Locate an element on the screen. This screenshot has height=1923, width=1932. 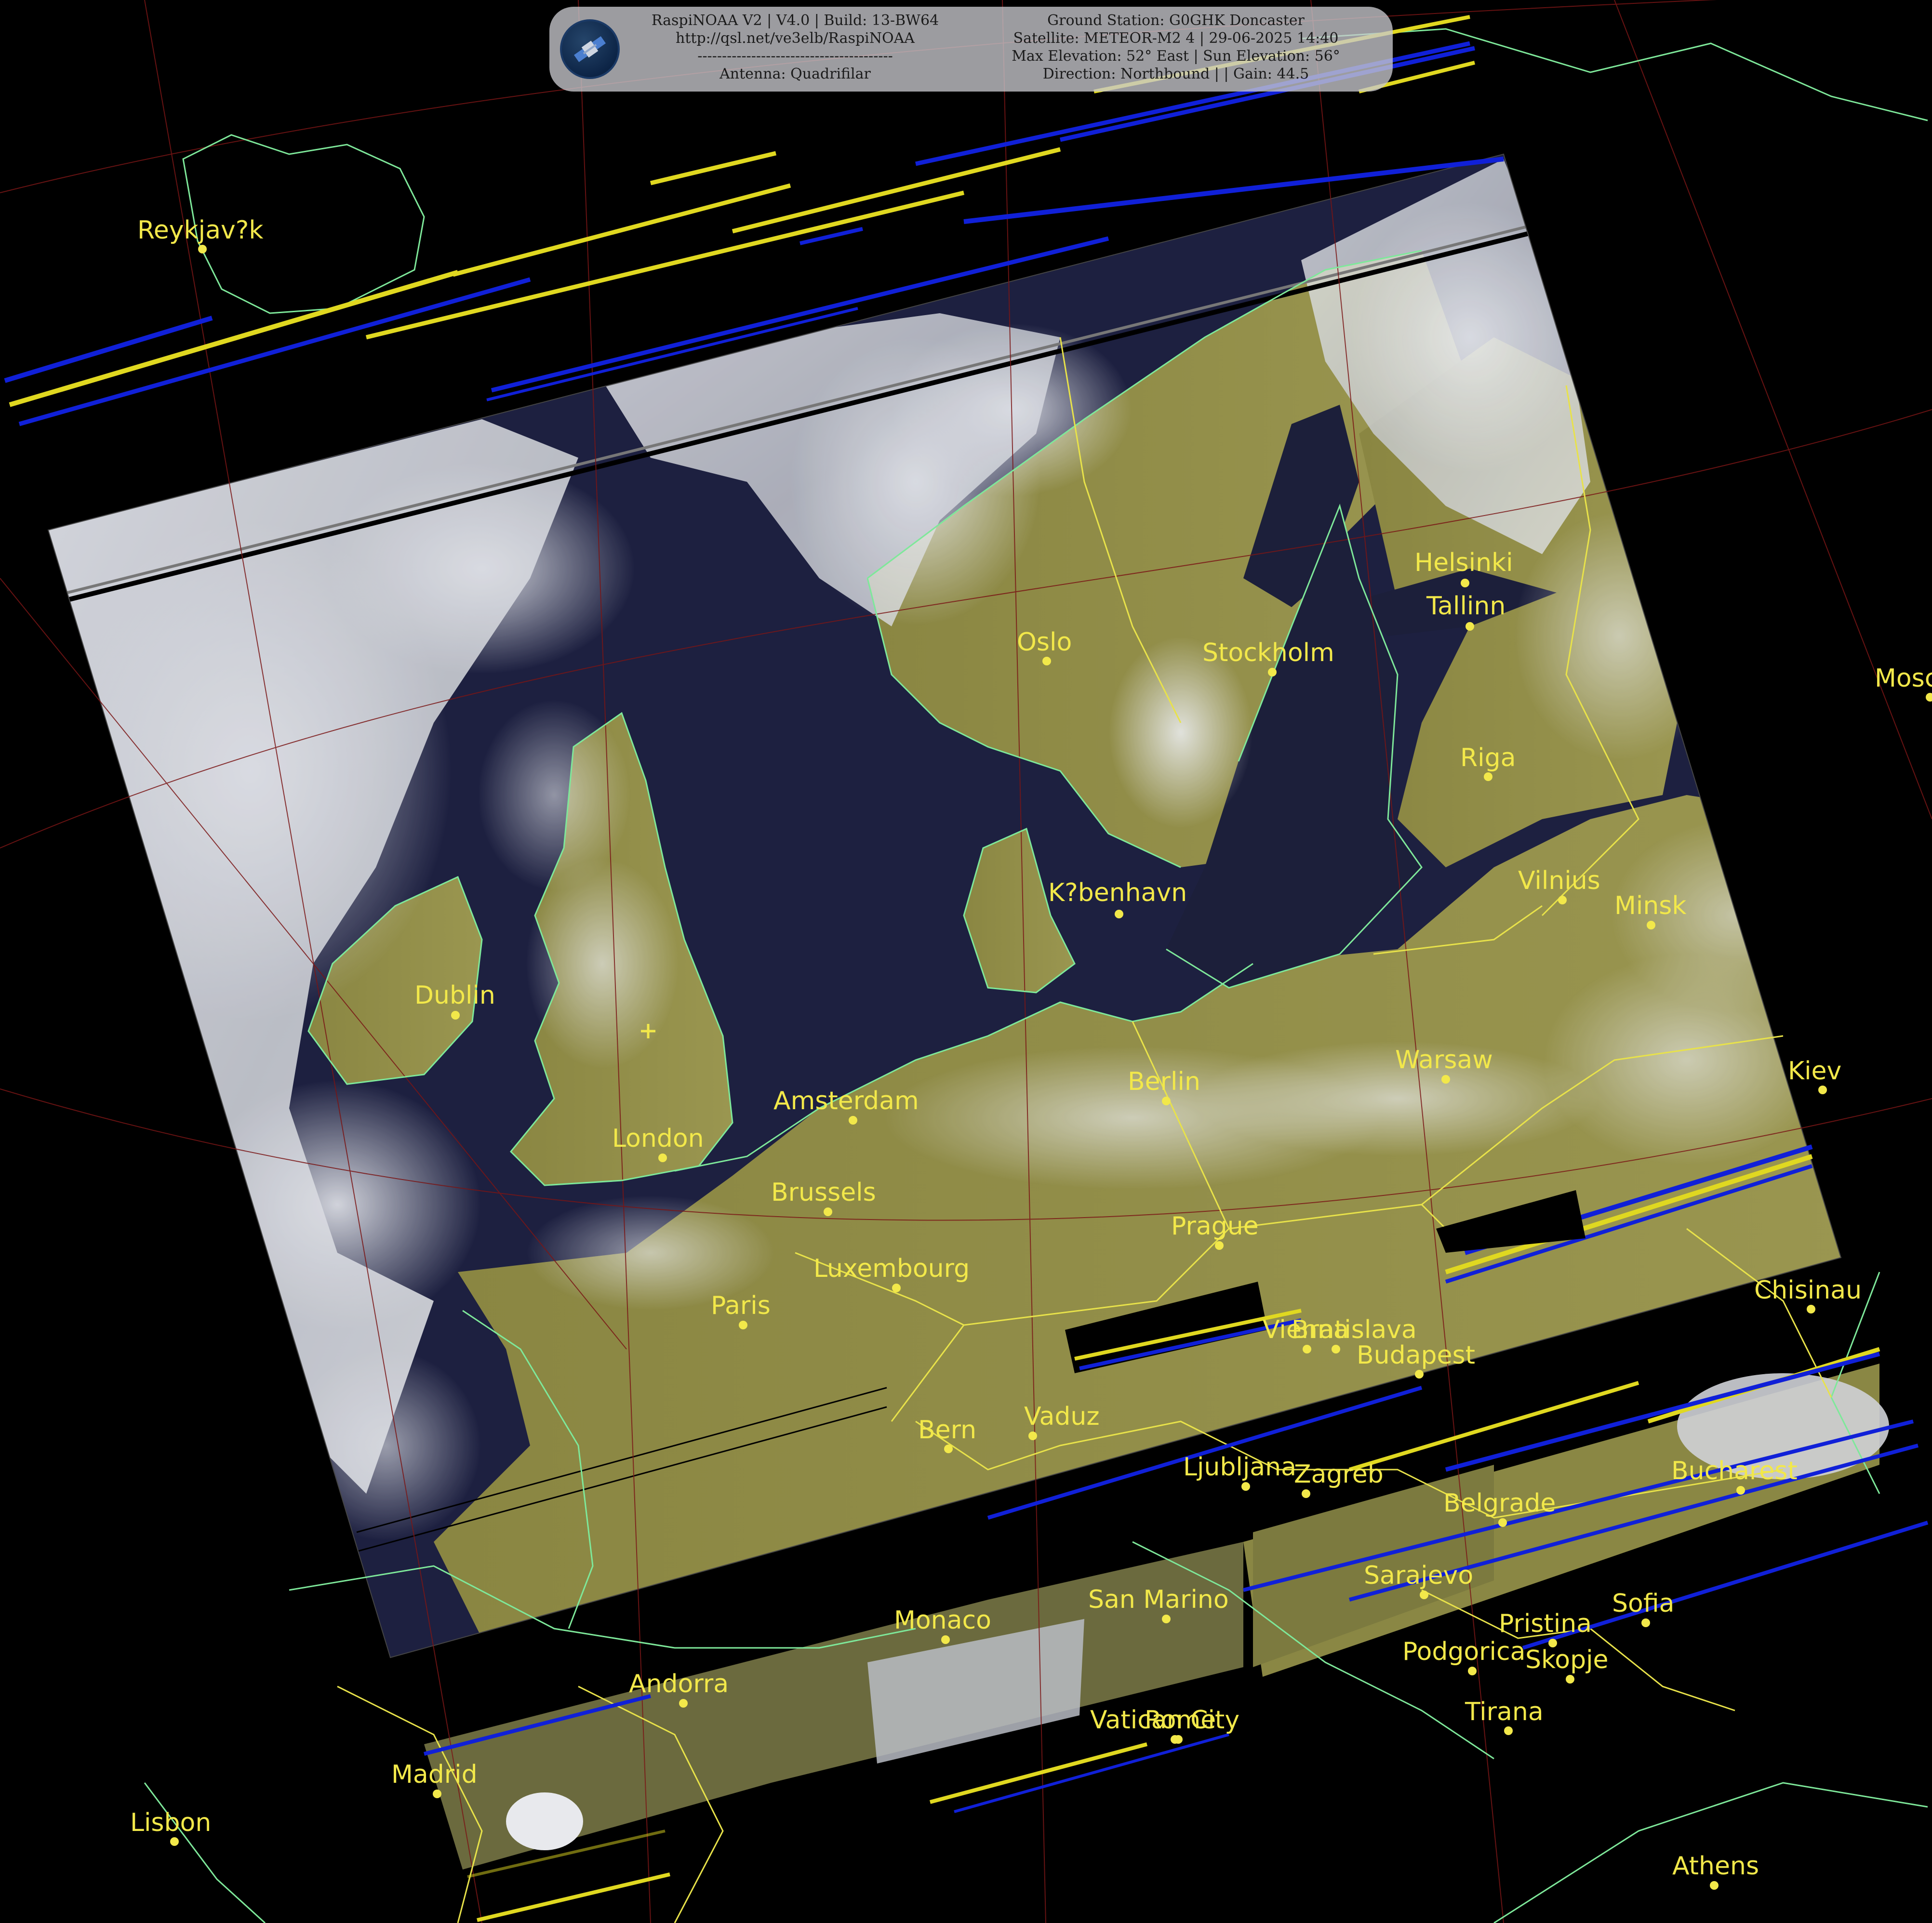
city-marker-dublin is located at coordinates (455, 1015).